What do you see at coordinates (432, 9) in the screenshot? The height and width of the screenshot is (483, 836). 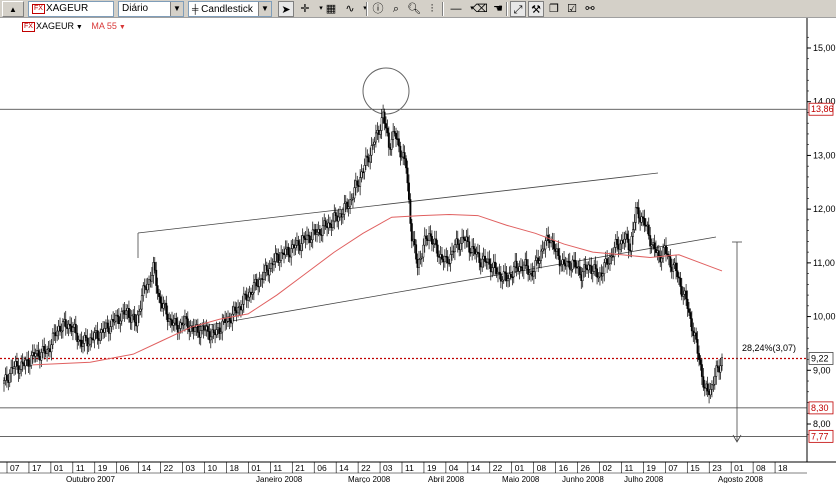 I see `bars-icon: ⫶` at bounding box center [432, 9].